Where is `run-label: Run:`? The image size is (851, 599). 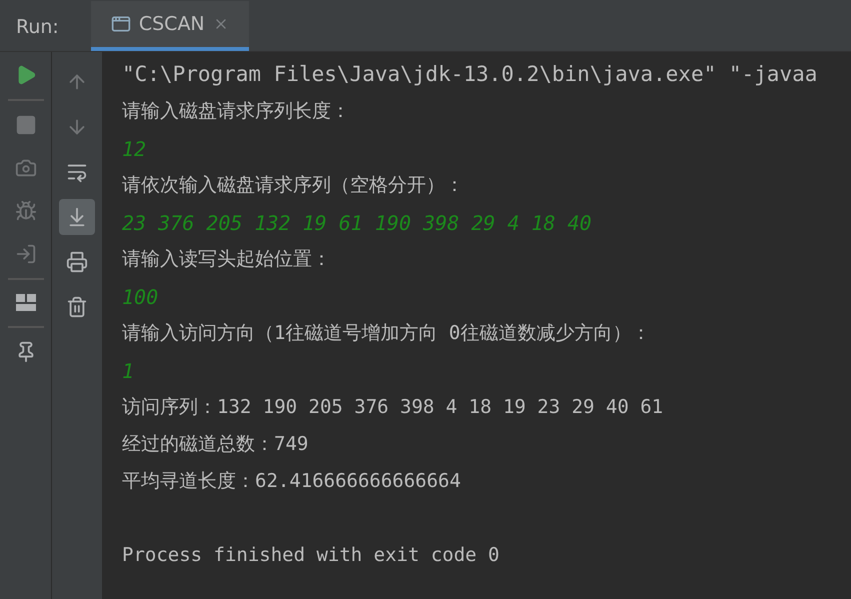 run-label: Run: is located at coordinates (37, 27).